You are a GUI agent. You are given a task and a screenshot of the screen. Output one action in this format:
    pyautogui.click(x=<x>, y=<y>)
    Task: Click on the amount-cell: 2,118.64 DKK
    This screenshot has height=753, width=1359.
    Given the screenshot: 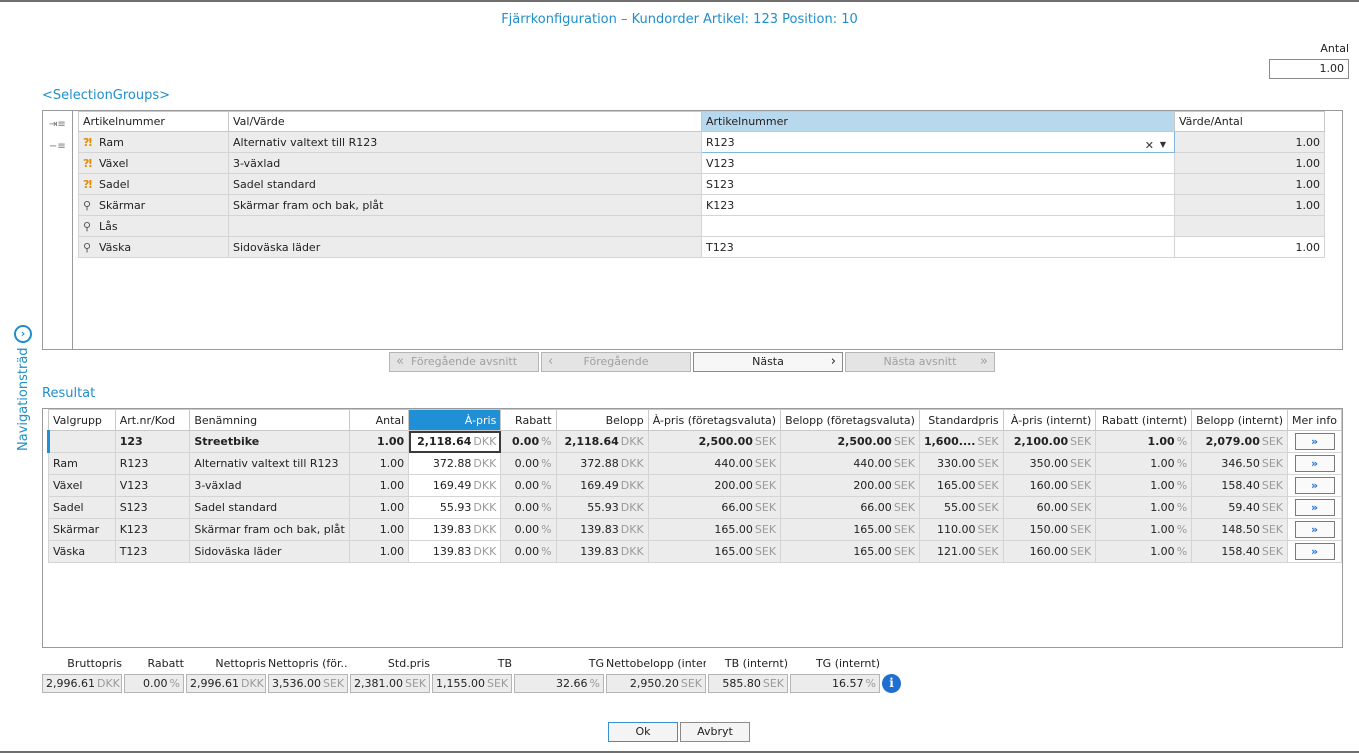 What is the action you would take?
    pyautogui.click(x=602, y=441)
    